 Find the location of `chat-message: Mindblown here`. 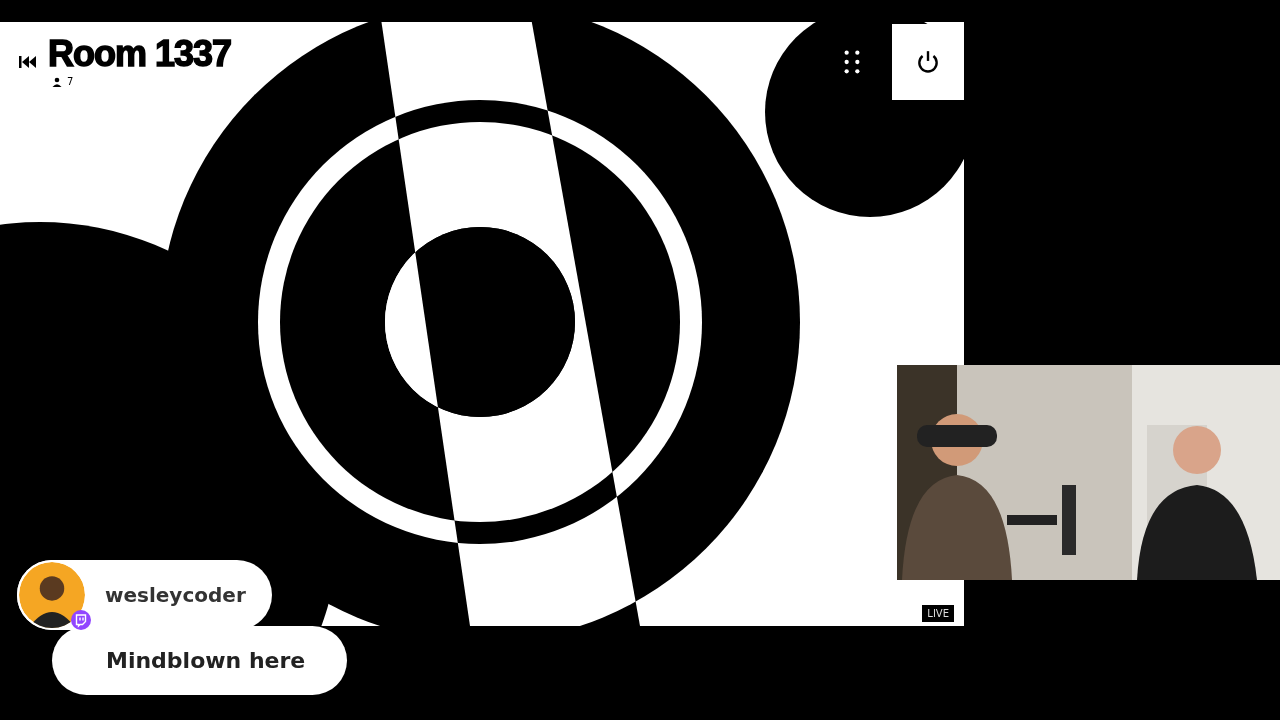

chat-message: Mindblown here is located at coordinates (200, 660).